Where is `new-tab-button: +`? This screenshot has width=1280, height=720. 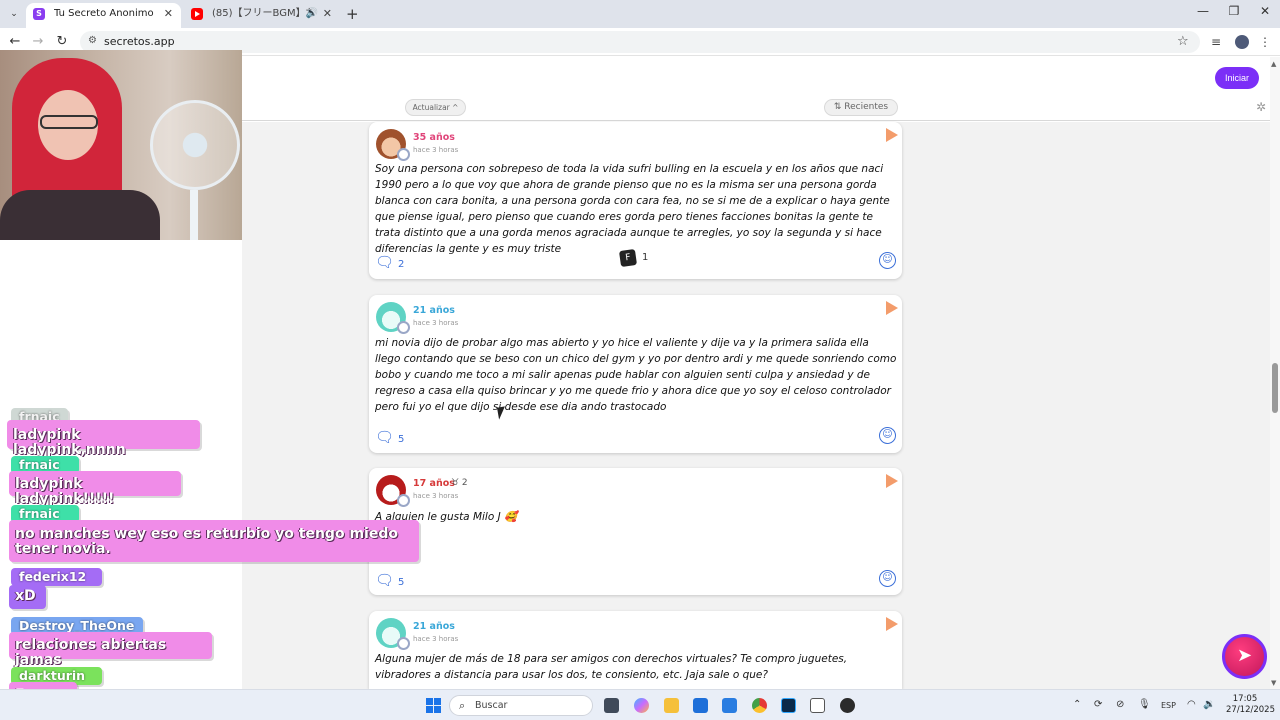
new-tab-button: + is located at coordinates (352, 14).